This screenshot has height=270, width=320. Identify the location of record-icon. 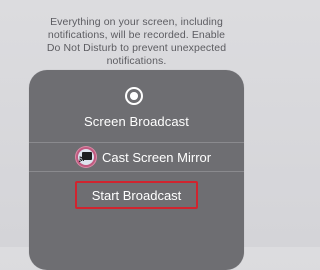
(134, 96).